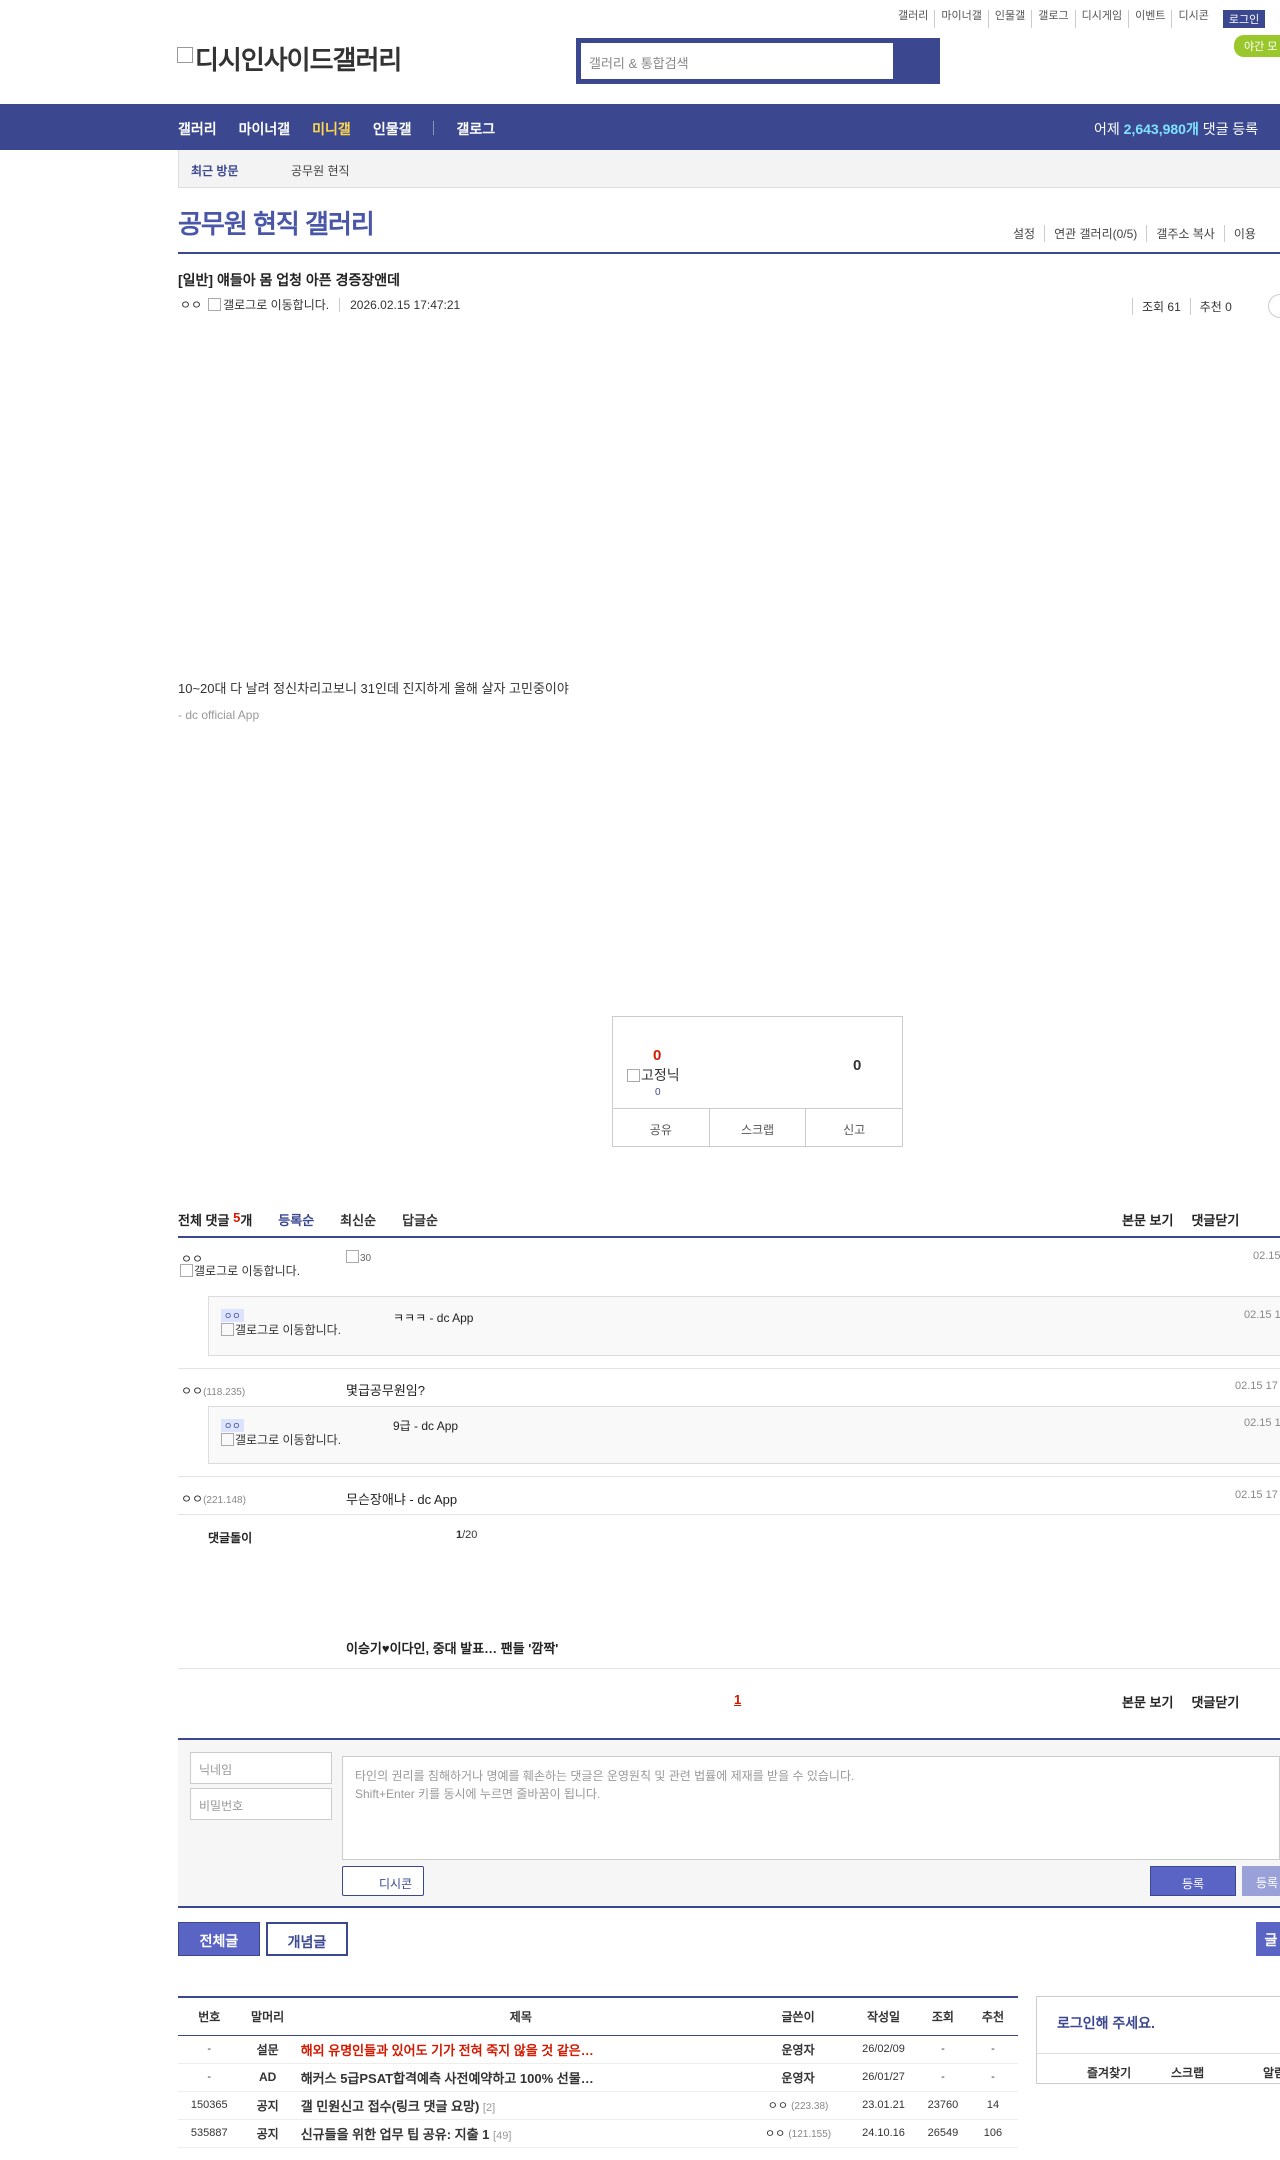 The image size is (1280, 2160). I want to click on row-views: -, so click(942, 2049).